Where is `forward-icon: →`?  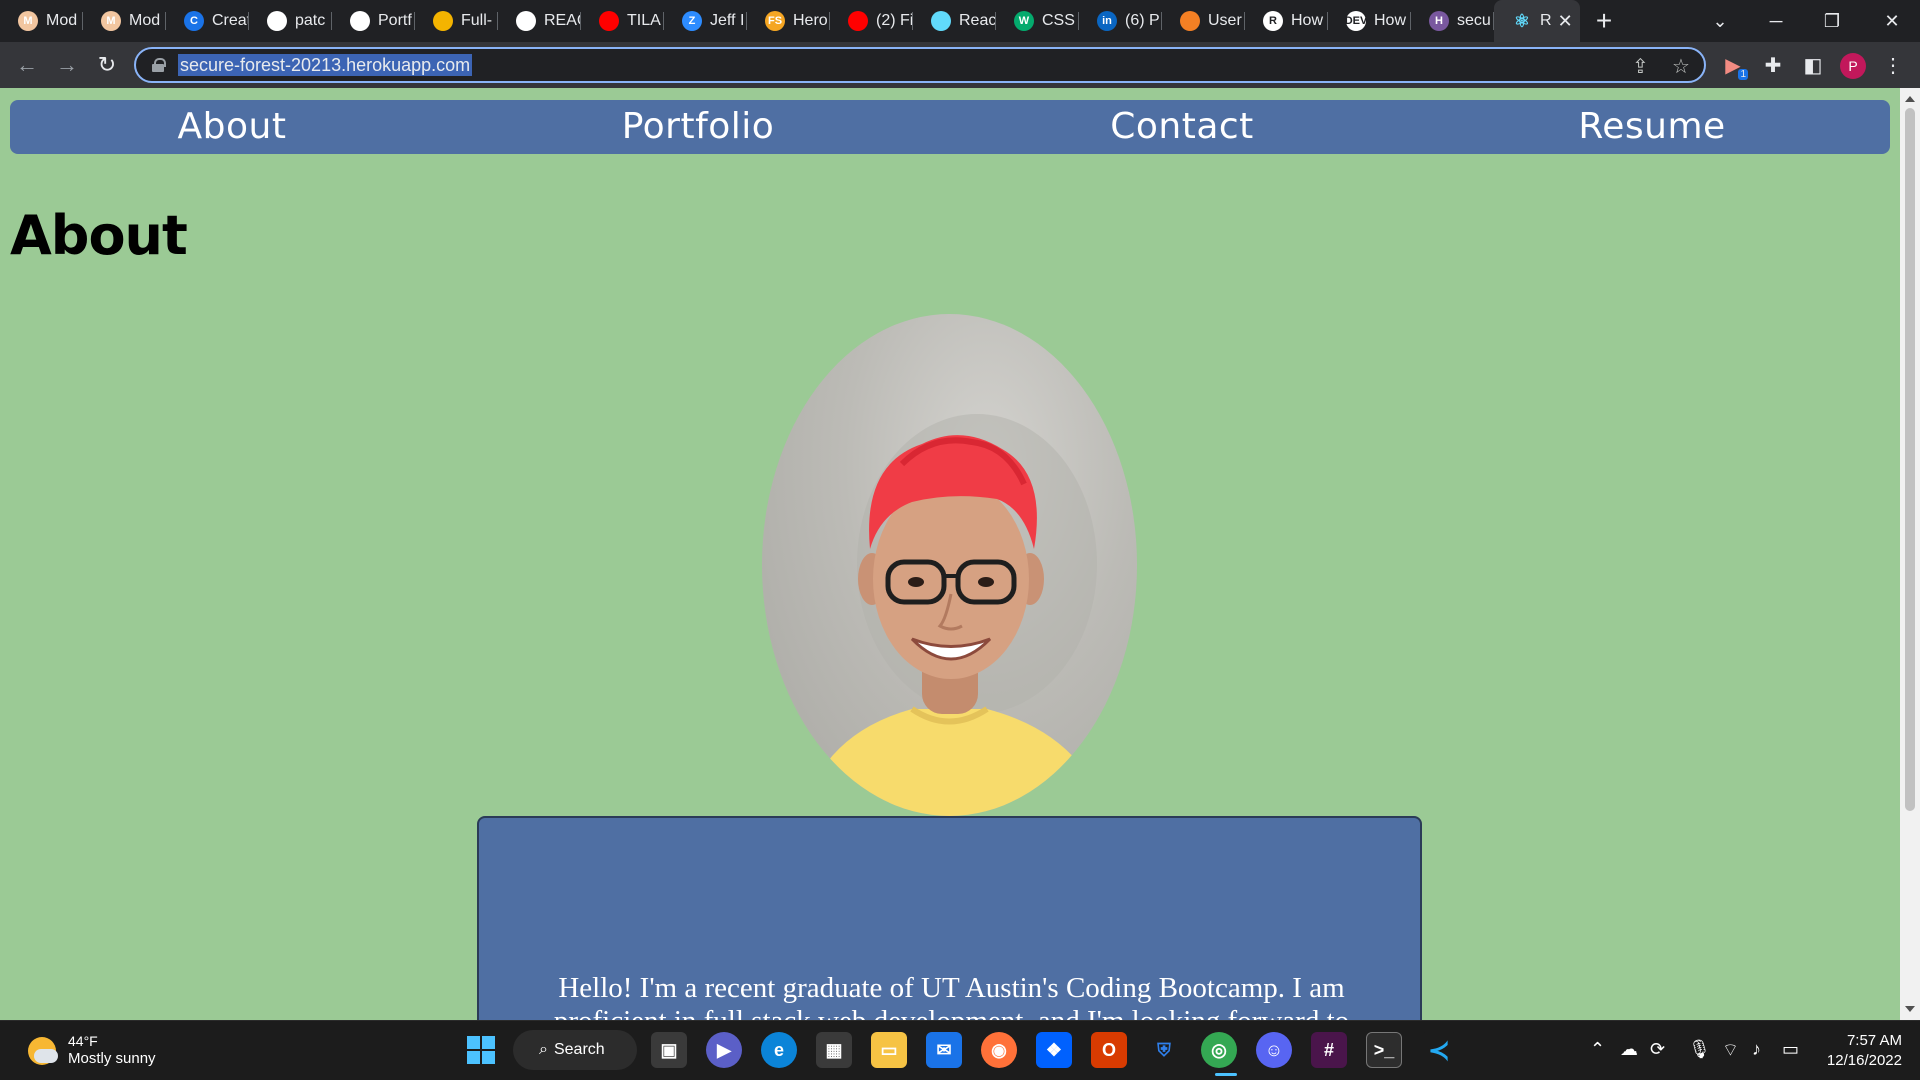 forward-icon: → is located at coordinates (67, 65).